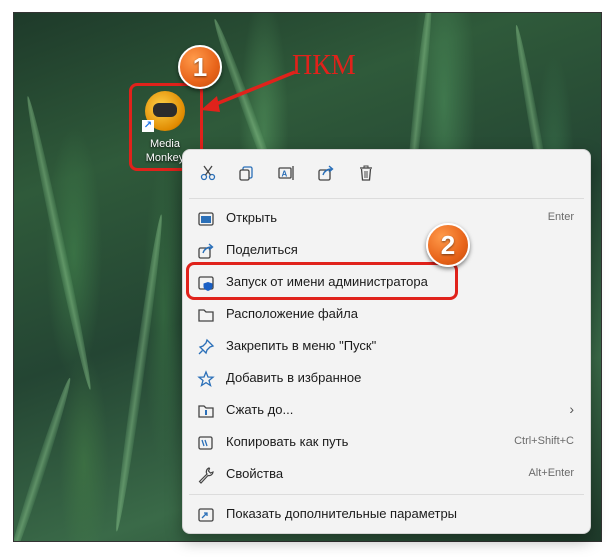 The image size is (616, 557). I want to click on folder-icon, so click(206, 315).